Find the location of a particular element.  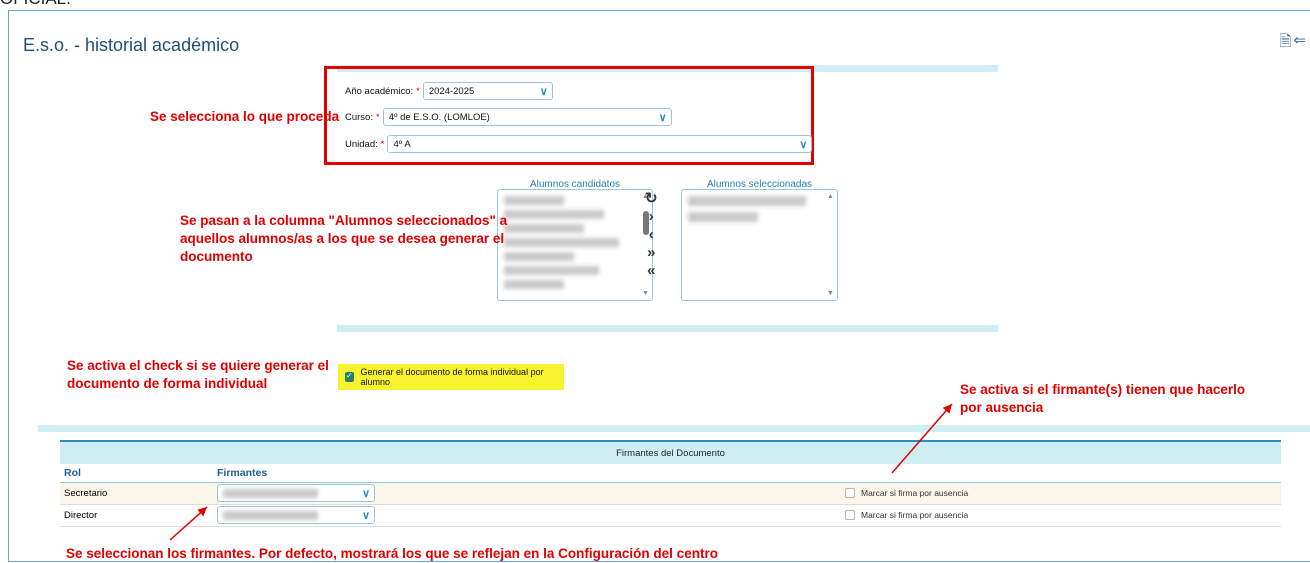

scroll-up-icon: ▲ is located at coordinates (830, 196).